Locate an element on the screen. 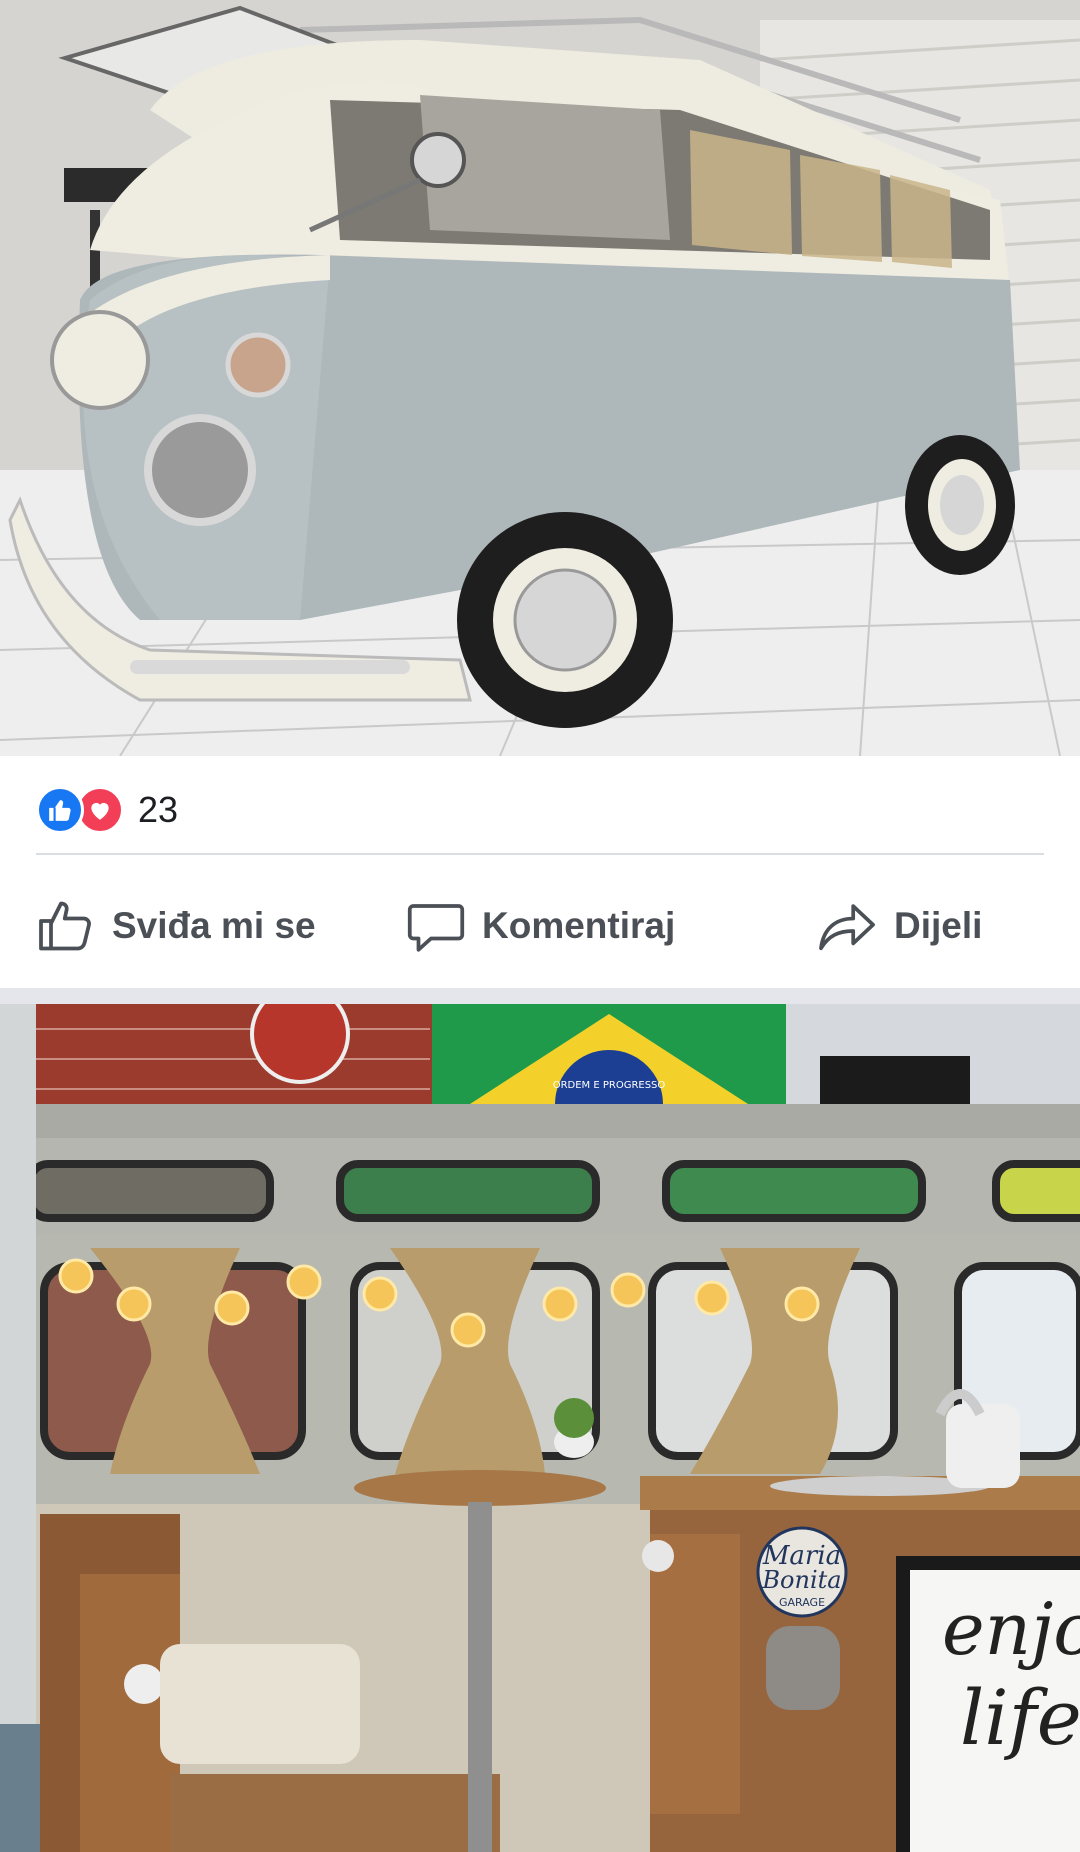 This screenshot has width=1080, height=1852. comment-bubble-icon is located at coordinates (436, 928).